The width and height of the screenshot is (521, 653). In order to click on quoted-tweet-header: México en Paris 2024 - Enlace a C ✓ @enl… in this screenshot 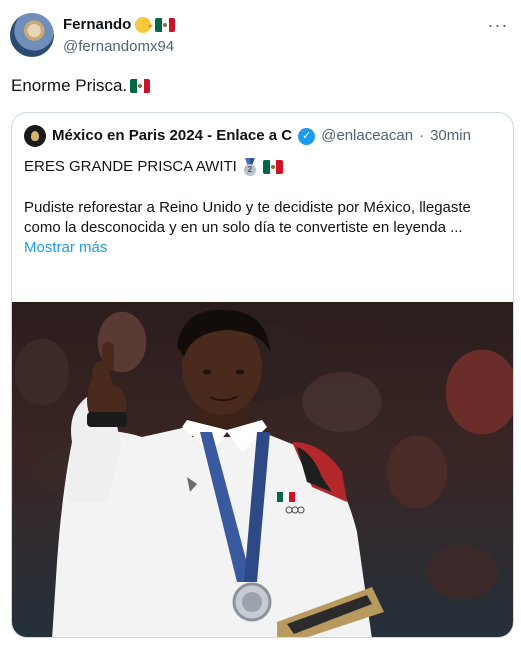, I will do `click(264, 136)`.